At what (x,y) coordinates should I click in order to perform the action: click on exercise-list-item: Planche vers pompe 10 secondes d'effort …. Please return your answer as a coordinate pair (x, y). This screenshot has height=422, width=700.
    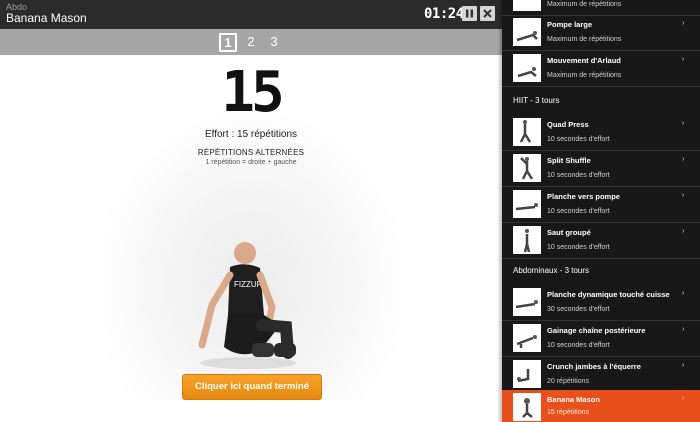
    Looking at the image, I should click on (601, 205).